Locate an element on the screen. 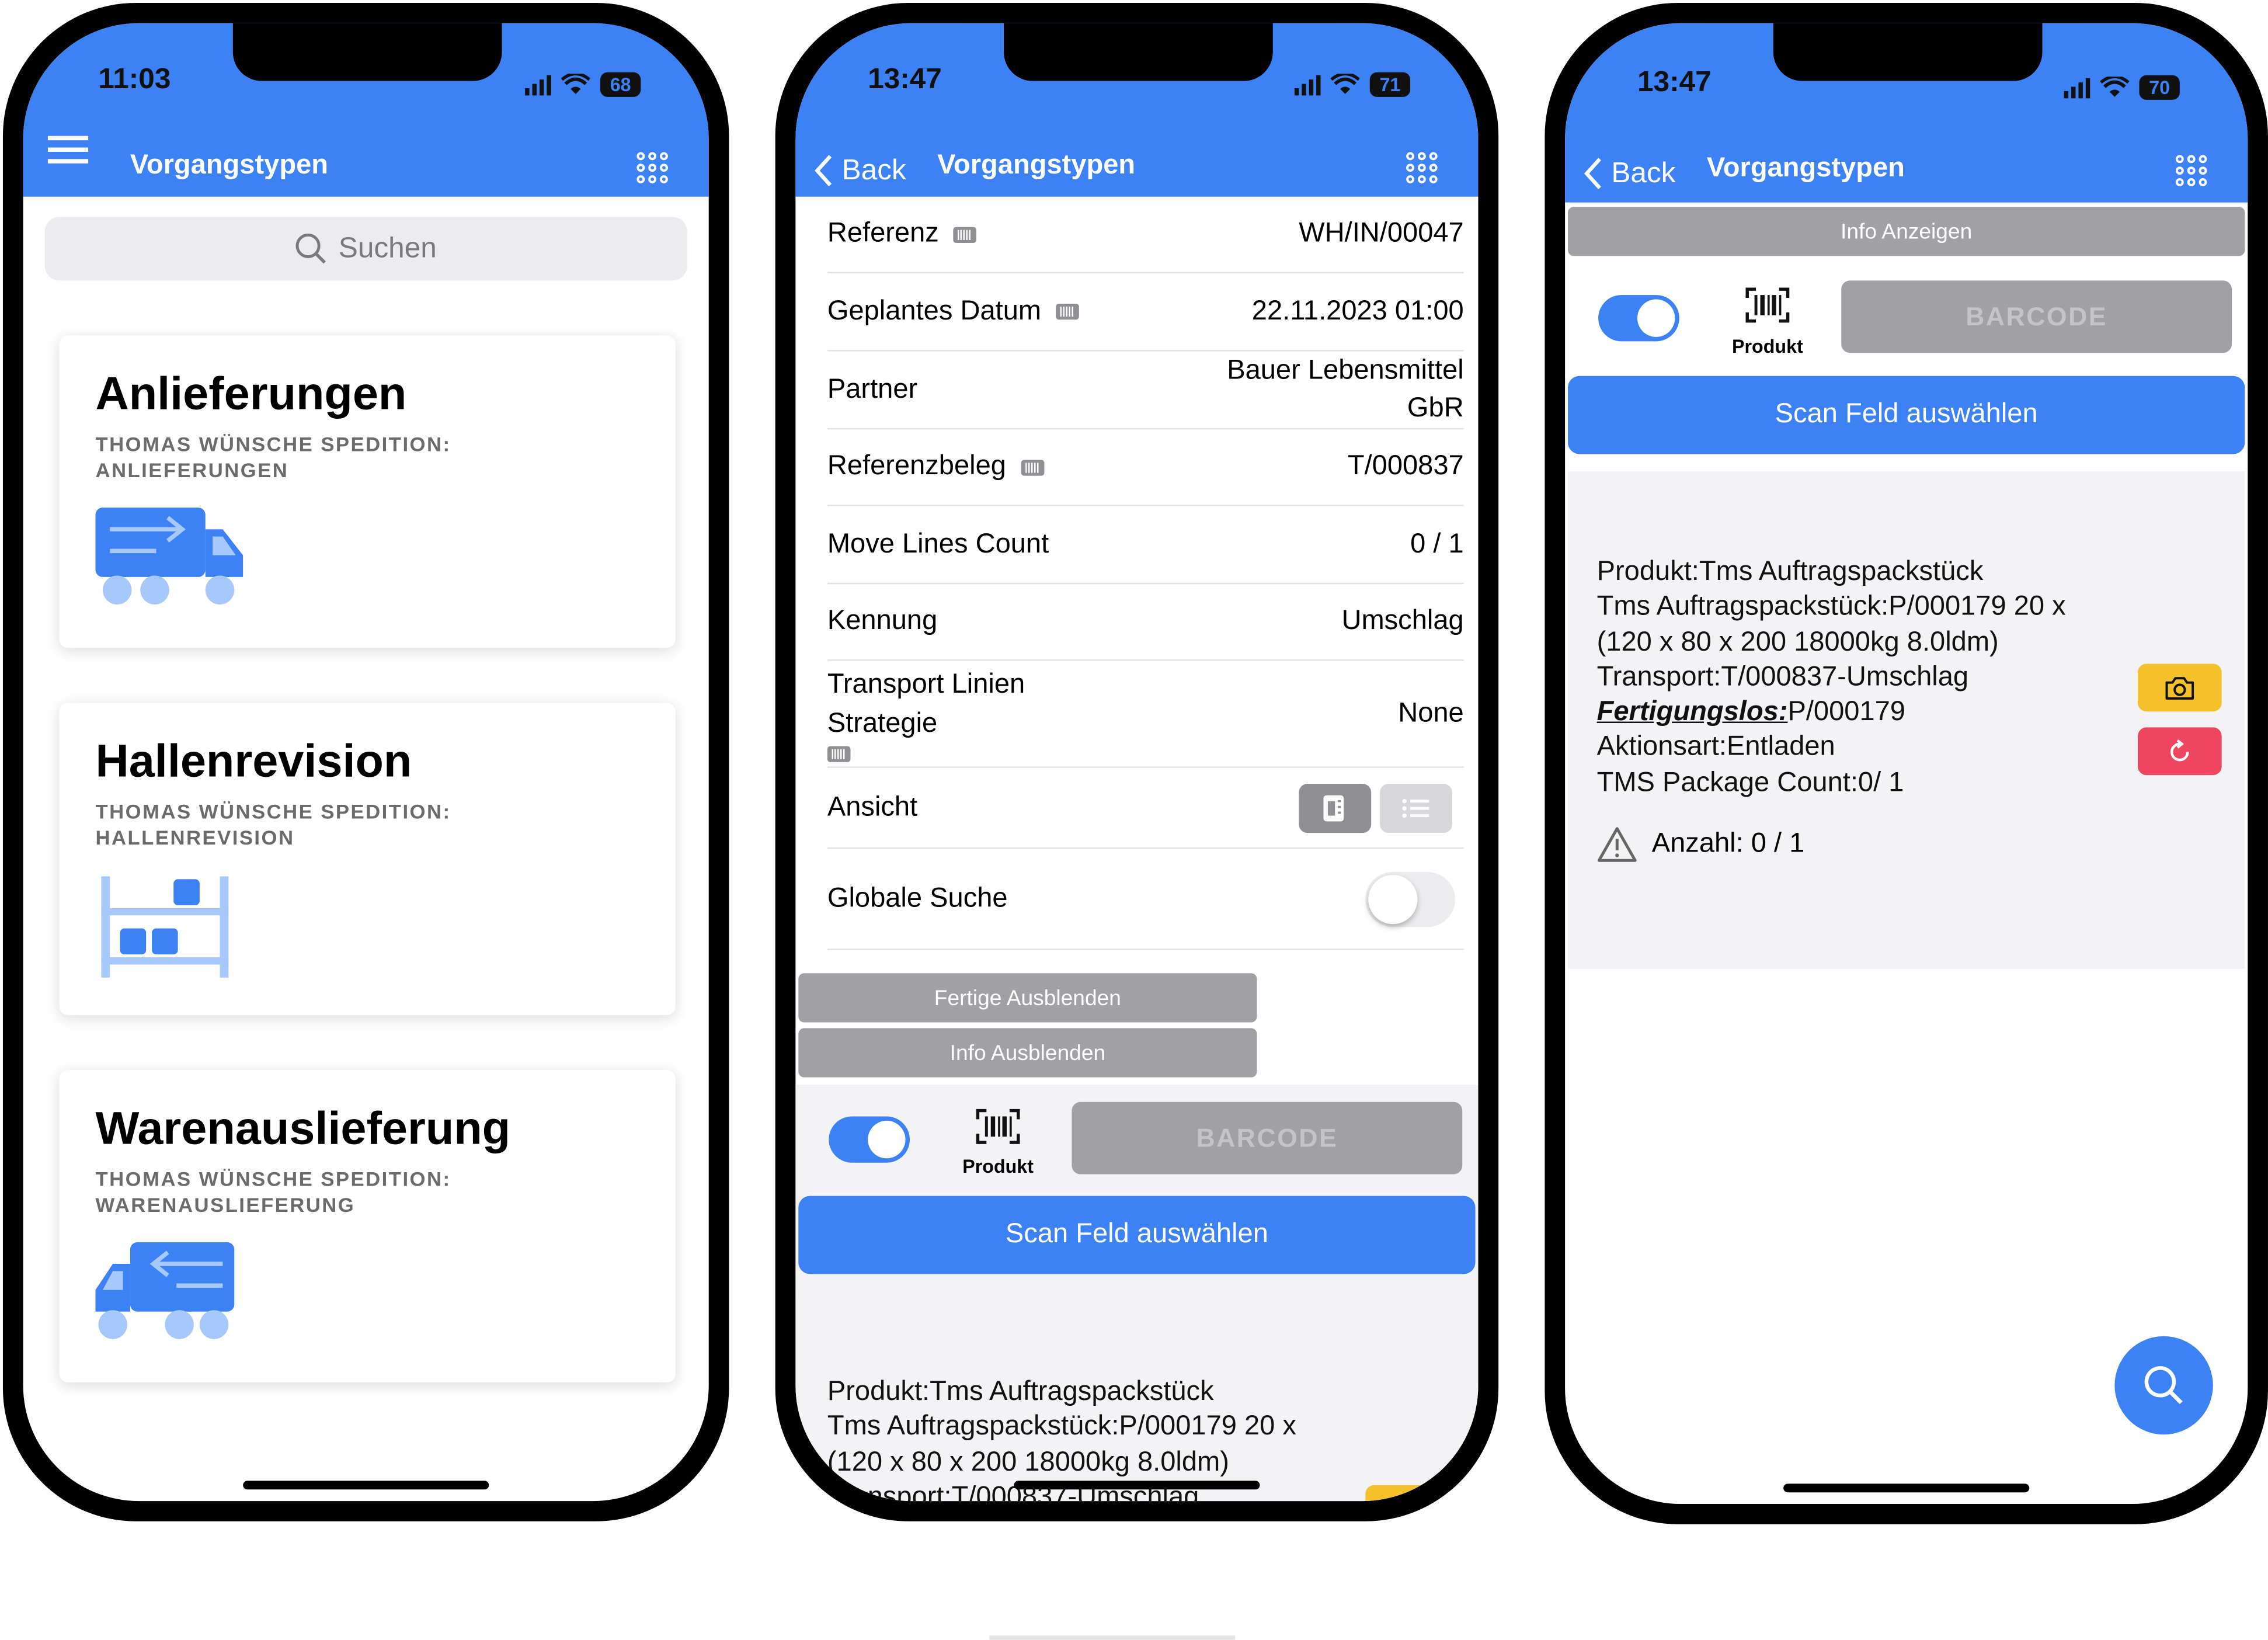 This screenshot has width=2268, height=1640. detail-value: WH/IN/00047 is located at coordinates (1381, 233).